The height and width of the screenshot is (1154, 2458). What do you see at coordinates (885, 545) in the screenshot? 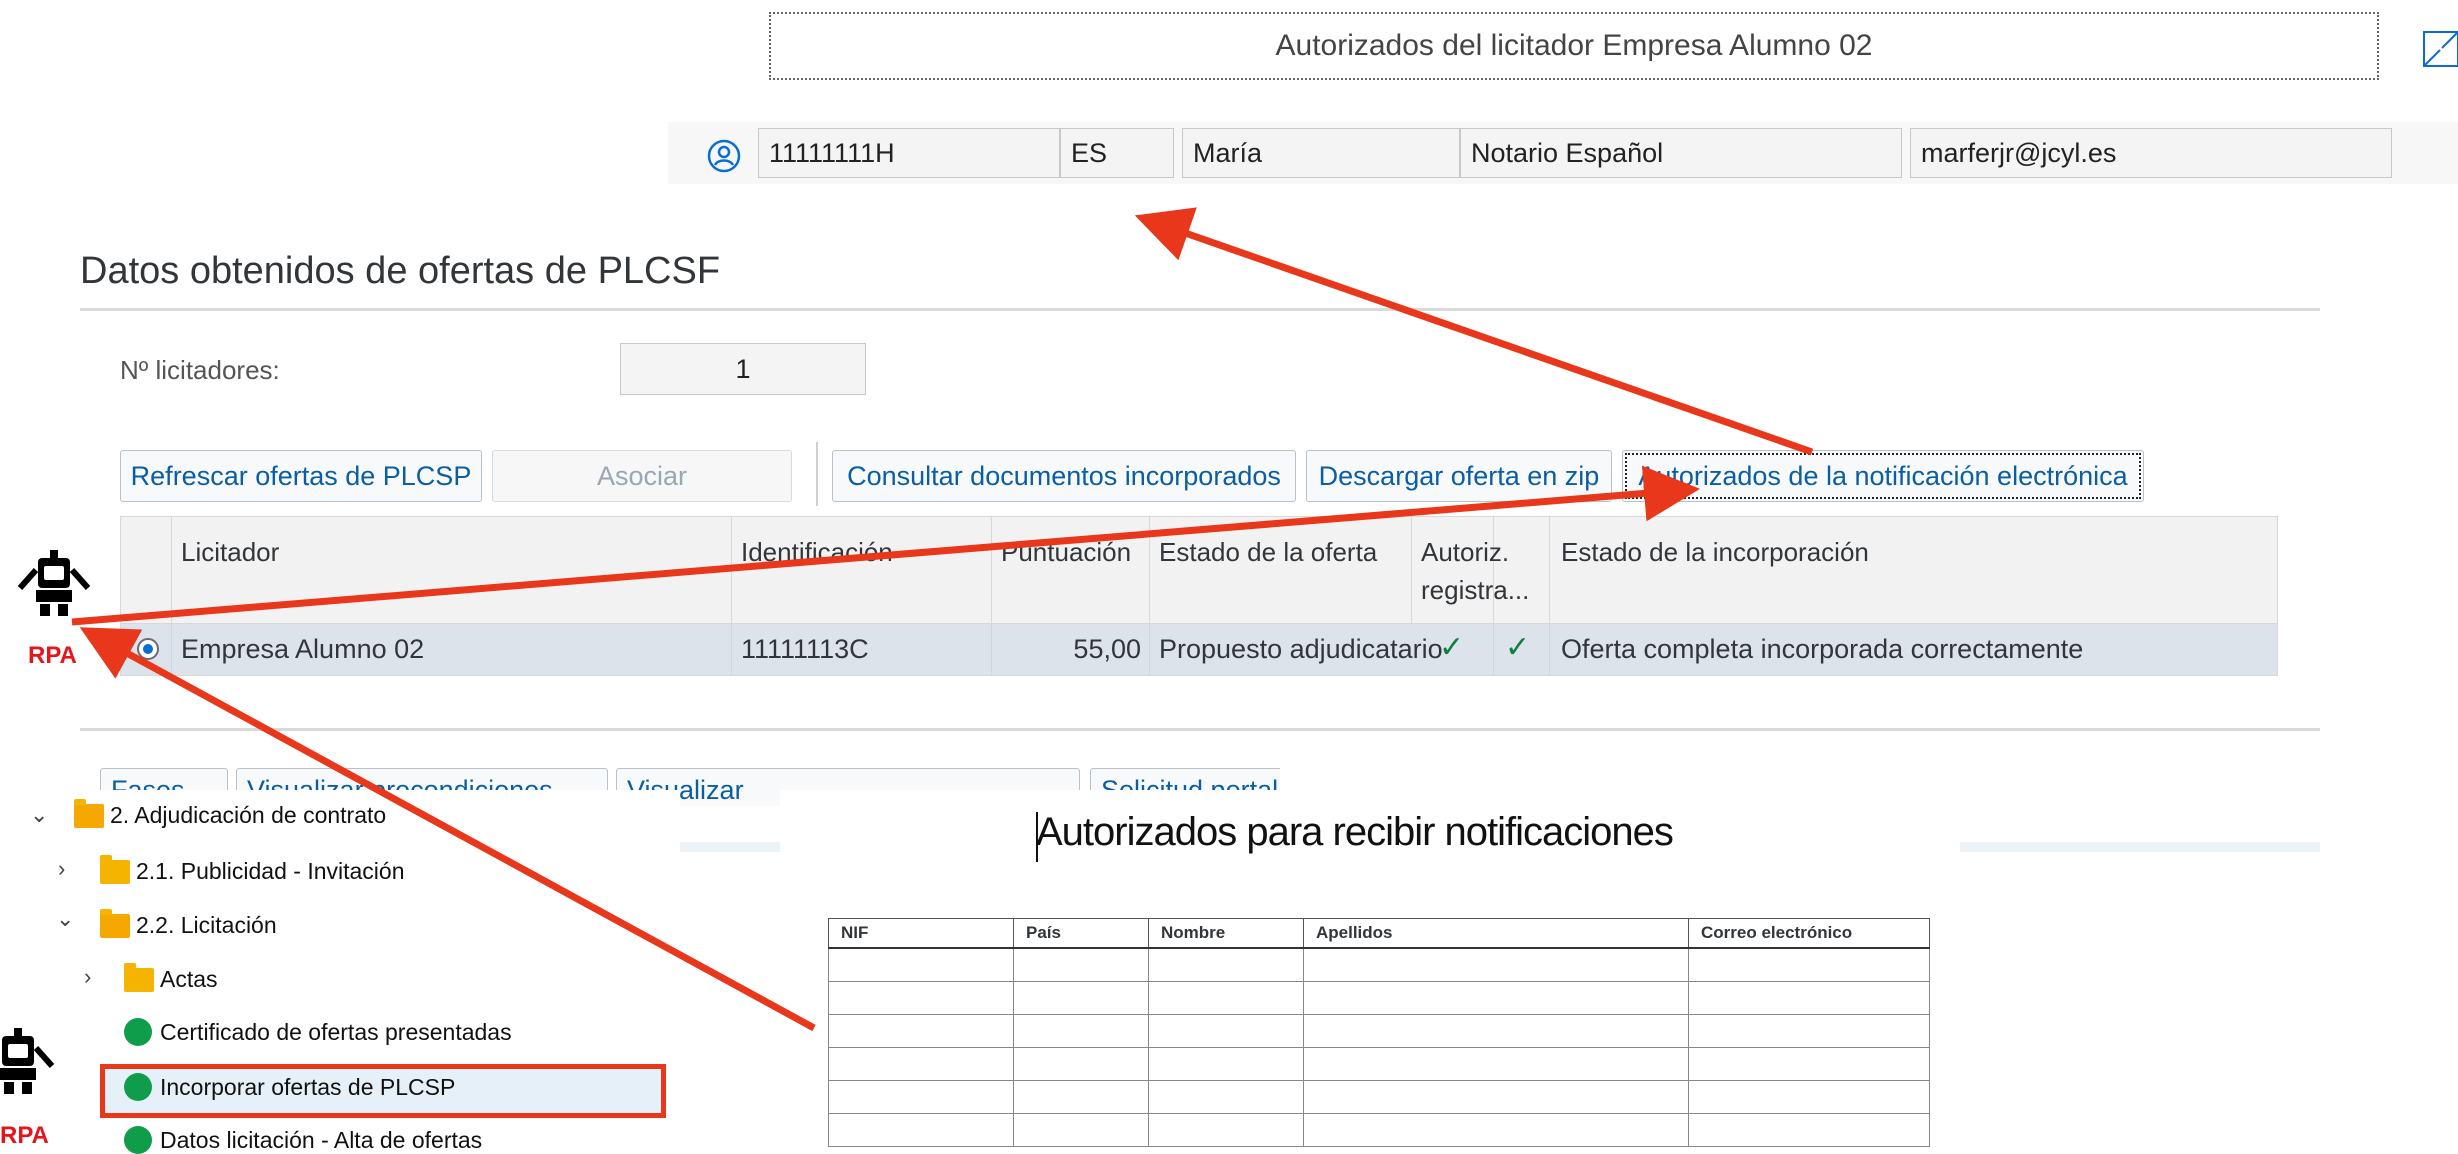
I see `arrow-to-autorizados-button` at bounding box center [885, 545].